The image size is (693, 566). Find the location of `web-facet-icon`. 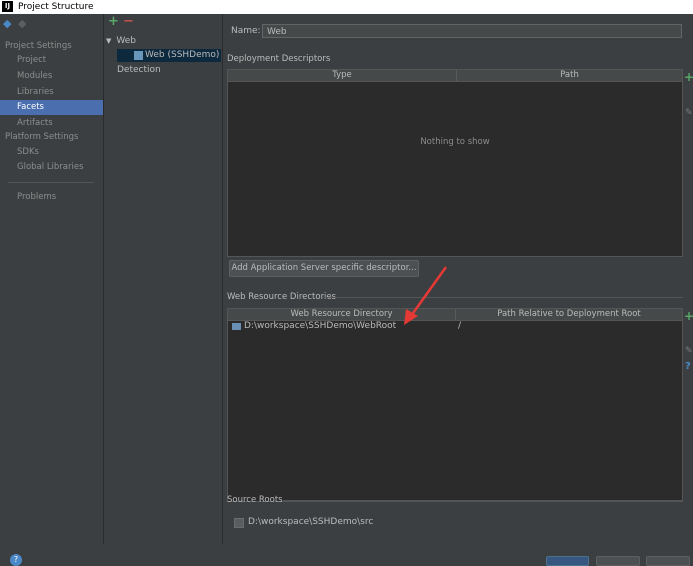

web-facet-icon is located at coordinates (138, 55).